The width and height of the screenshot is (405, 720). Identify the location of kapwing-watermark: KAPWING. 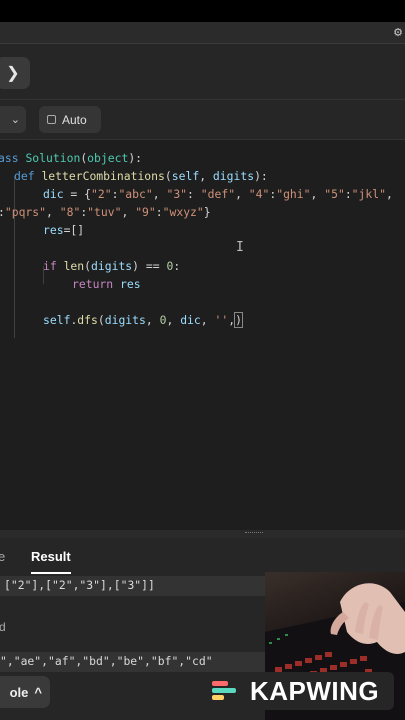
(299, 691).